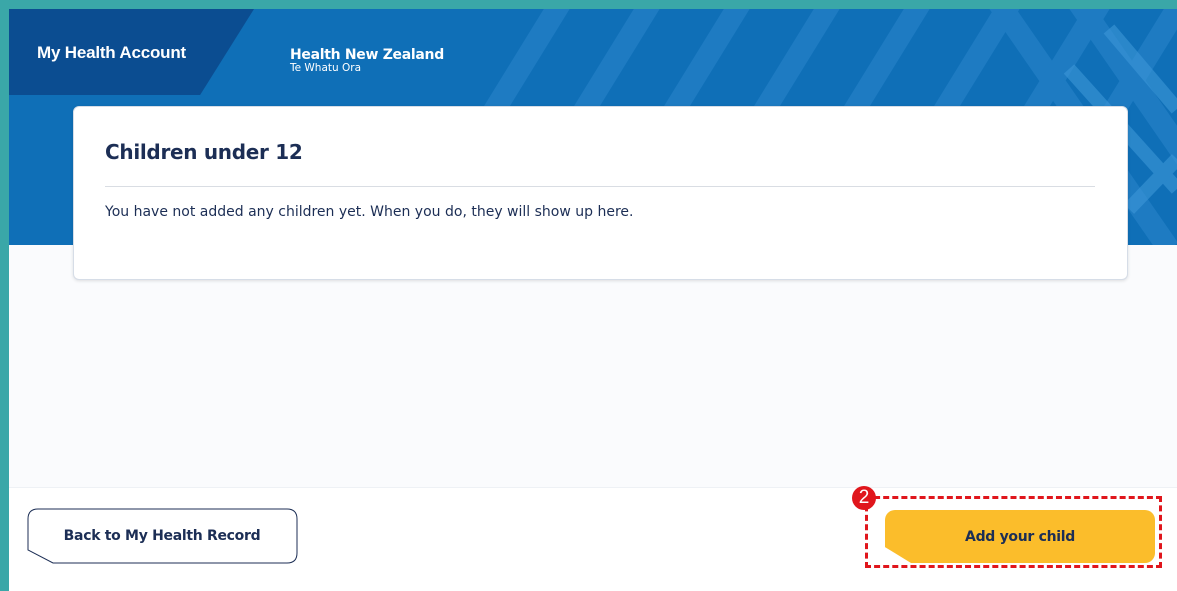 This screenshot has height=591, width=1177. I want to click on annotation-highlight-box, so click(1013, 532).